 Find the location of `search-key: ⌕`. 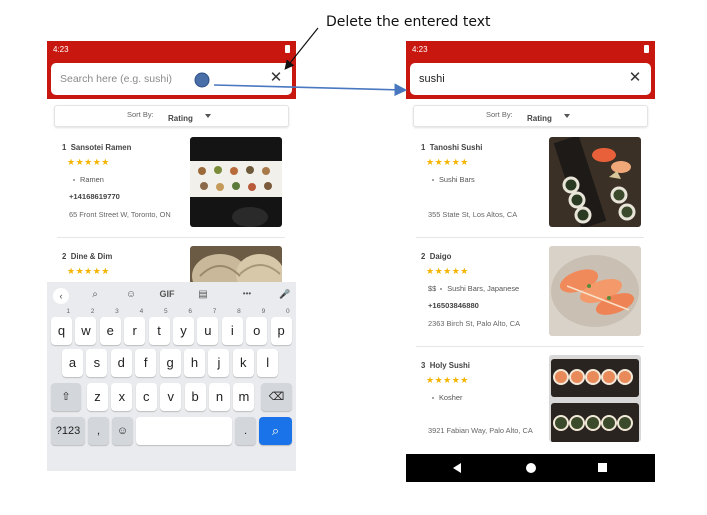

search-key: ⌕ is located at coordinates (275, 431).